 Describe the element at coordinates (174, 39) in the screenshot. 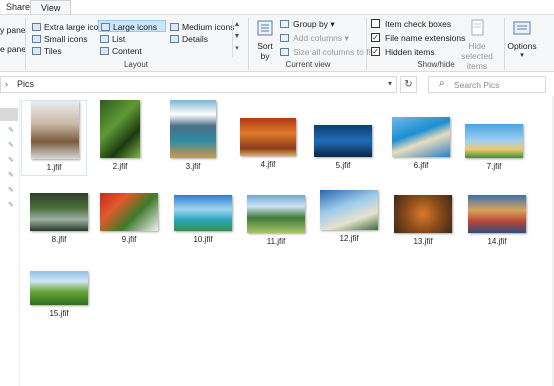

I see `details-icon` at that location.